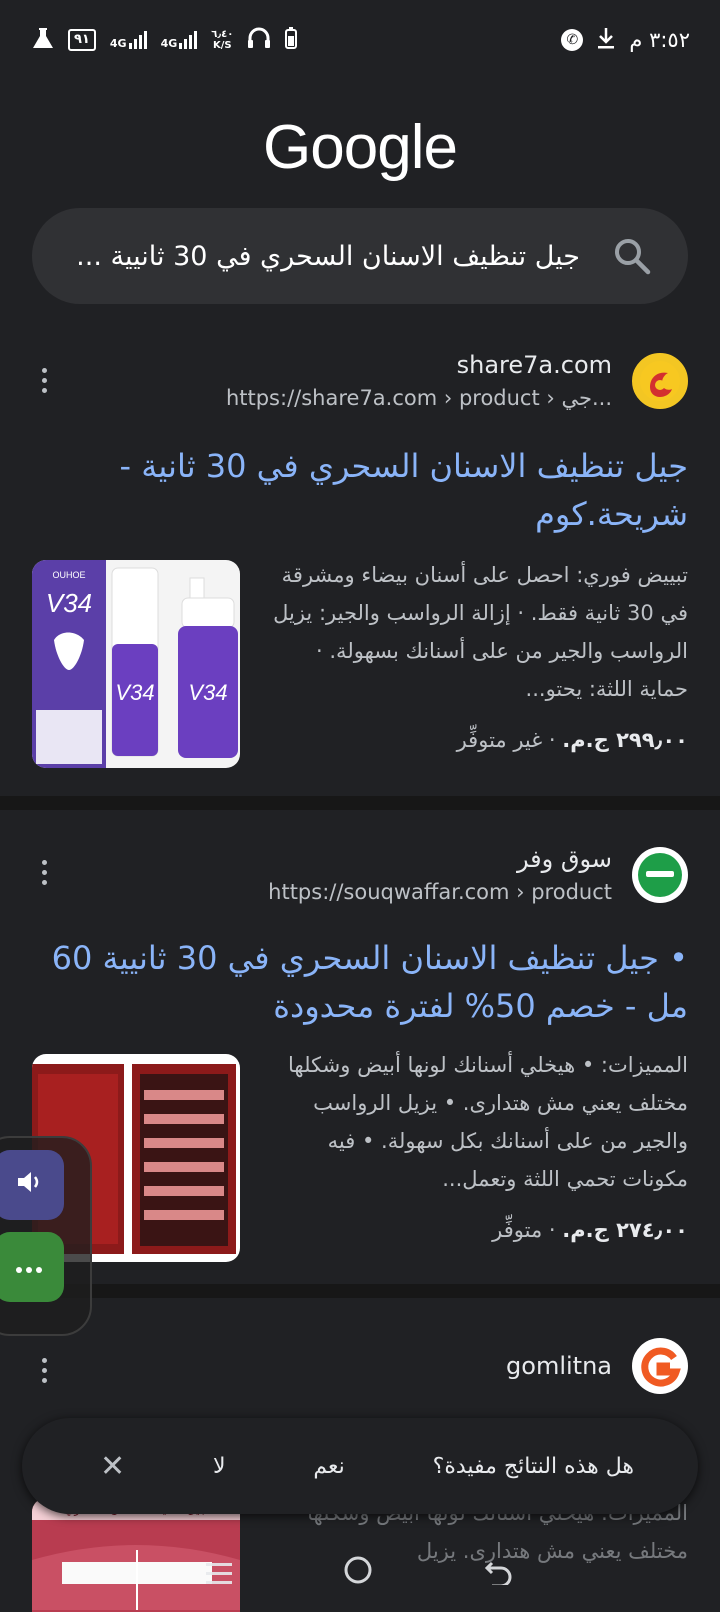  I want to click on headset-icon, so click(259, 40).